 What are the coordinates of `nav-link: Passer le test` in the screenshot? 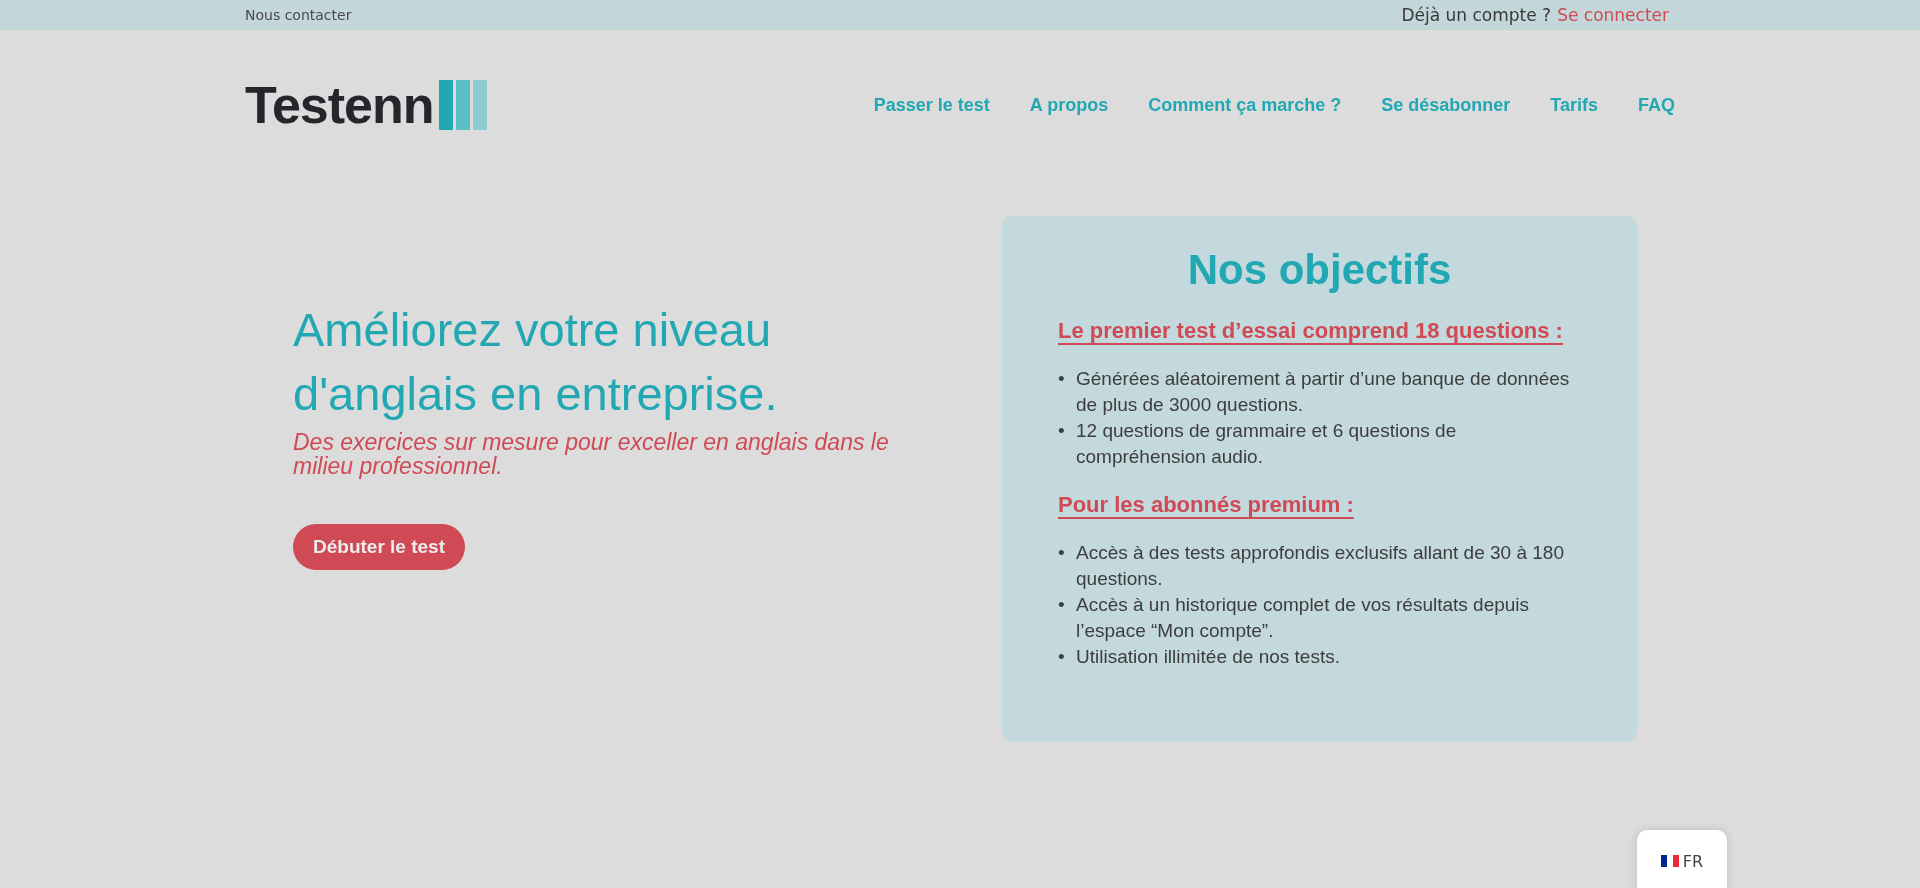 It's located at (931, 105).